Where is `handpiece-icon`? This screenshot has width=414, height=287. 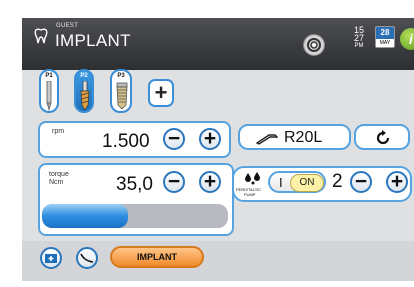
handpiece-icon is located at coordinates (267, 139).